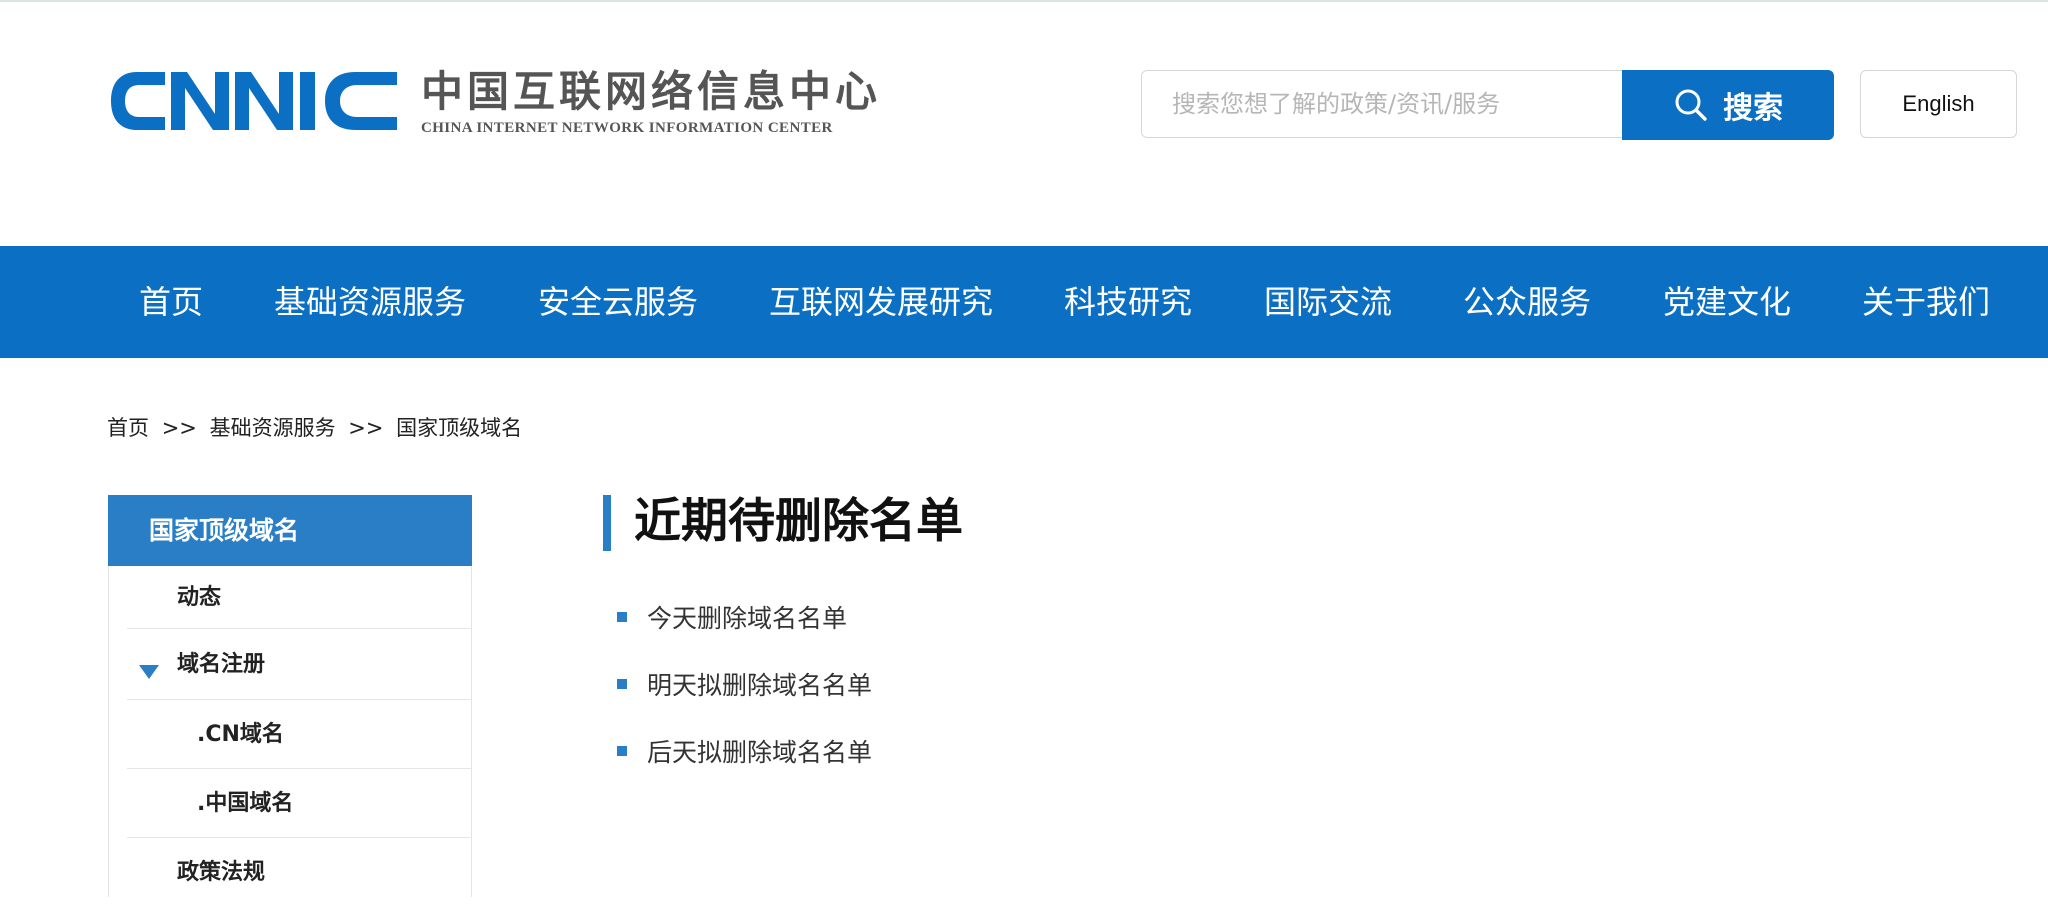 The height and width of the screenshot is (907, 2048). What do you see at coordinates (299, 803) in the screenshot?
I see `sidebar-item-chinese-domain: .中国域名` at bounding box center [299, 803].